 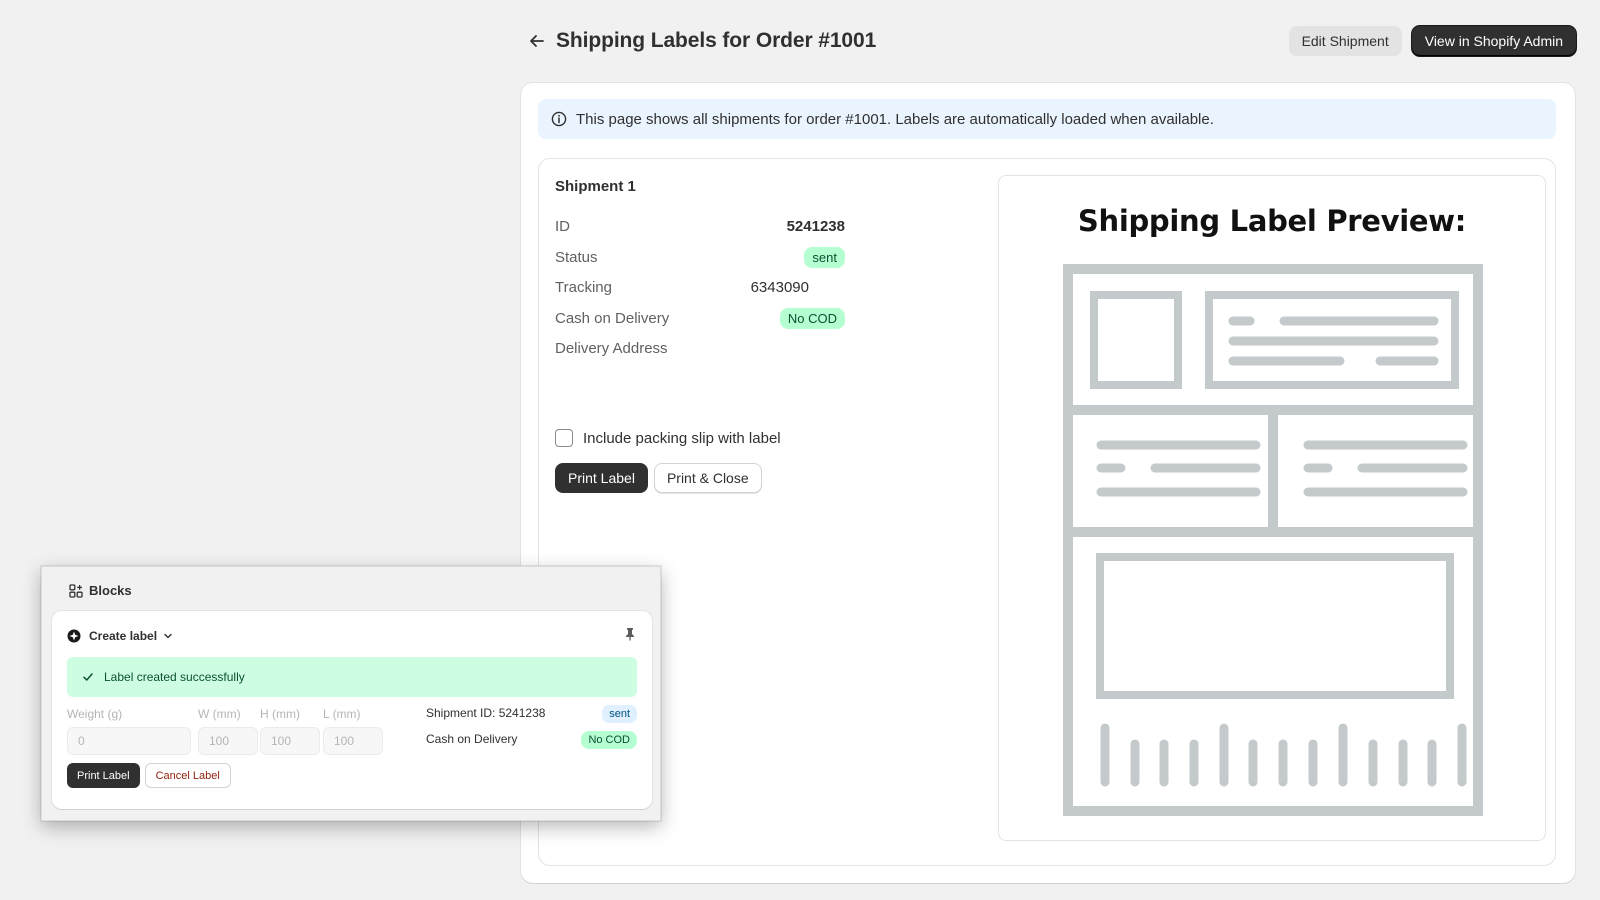 I want to click on weight-label: Weight (g), so click(x=95, y=714).